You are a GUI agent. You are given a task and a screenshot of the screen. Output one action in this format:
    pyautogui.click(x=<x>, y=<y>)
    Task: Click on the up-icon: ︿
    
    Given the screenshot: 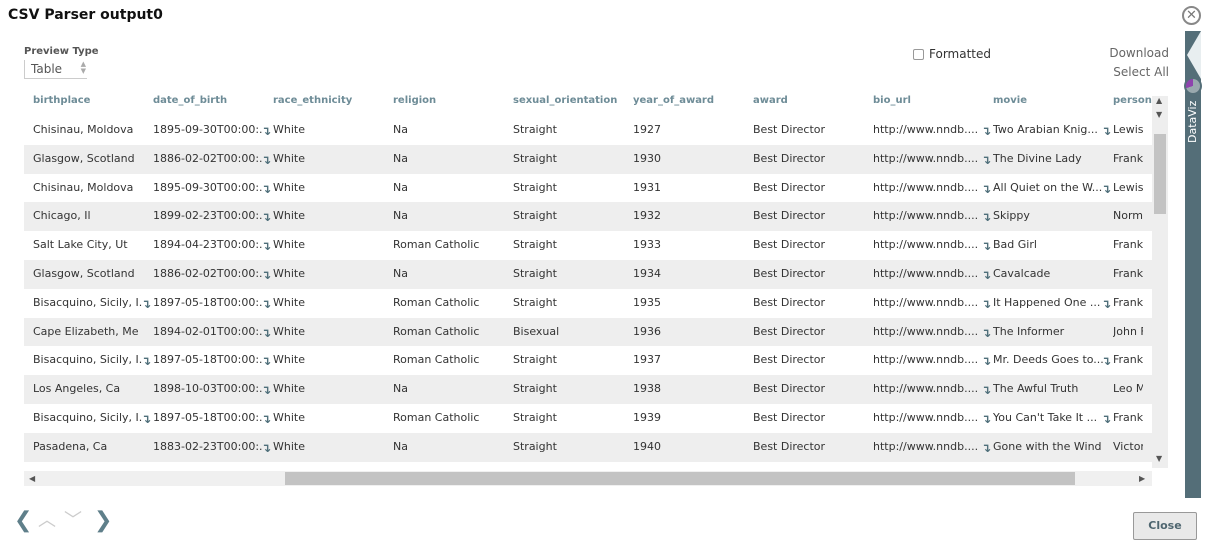 What is the action you would take?
    pyautogui.click(x=47, y=521)
    